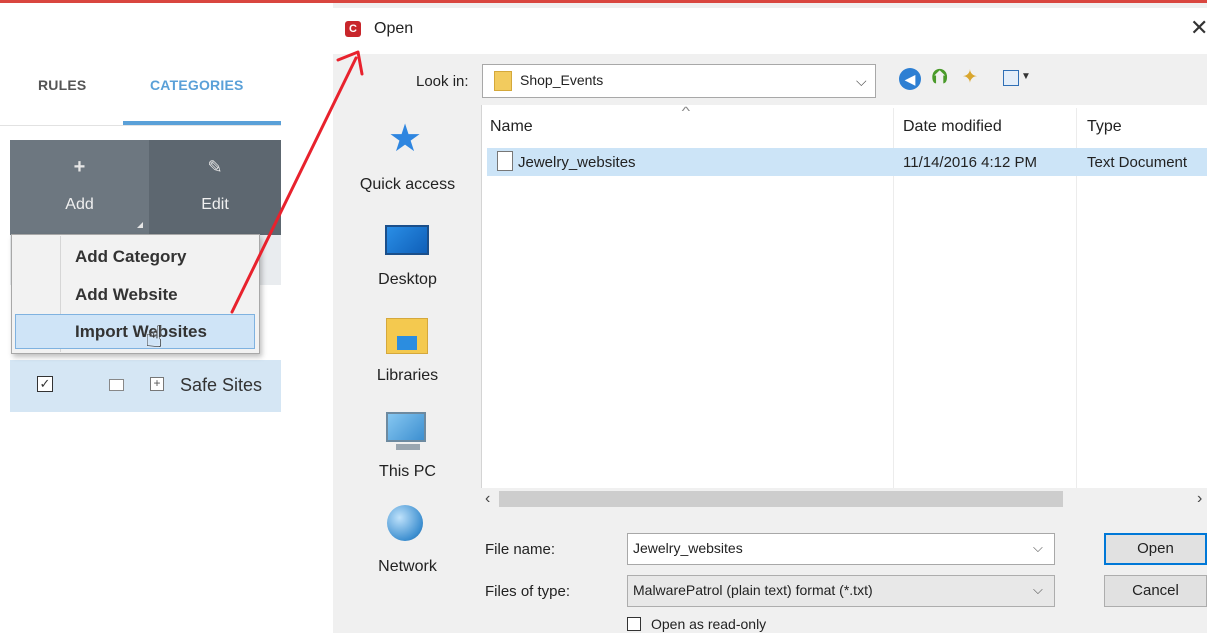  I want to click on pencil-icon: ✎, so click(215, 167).